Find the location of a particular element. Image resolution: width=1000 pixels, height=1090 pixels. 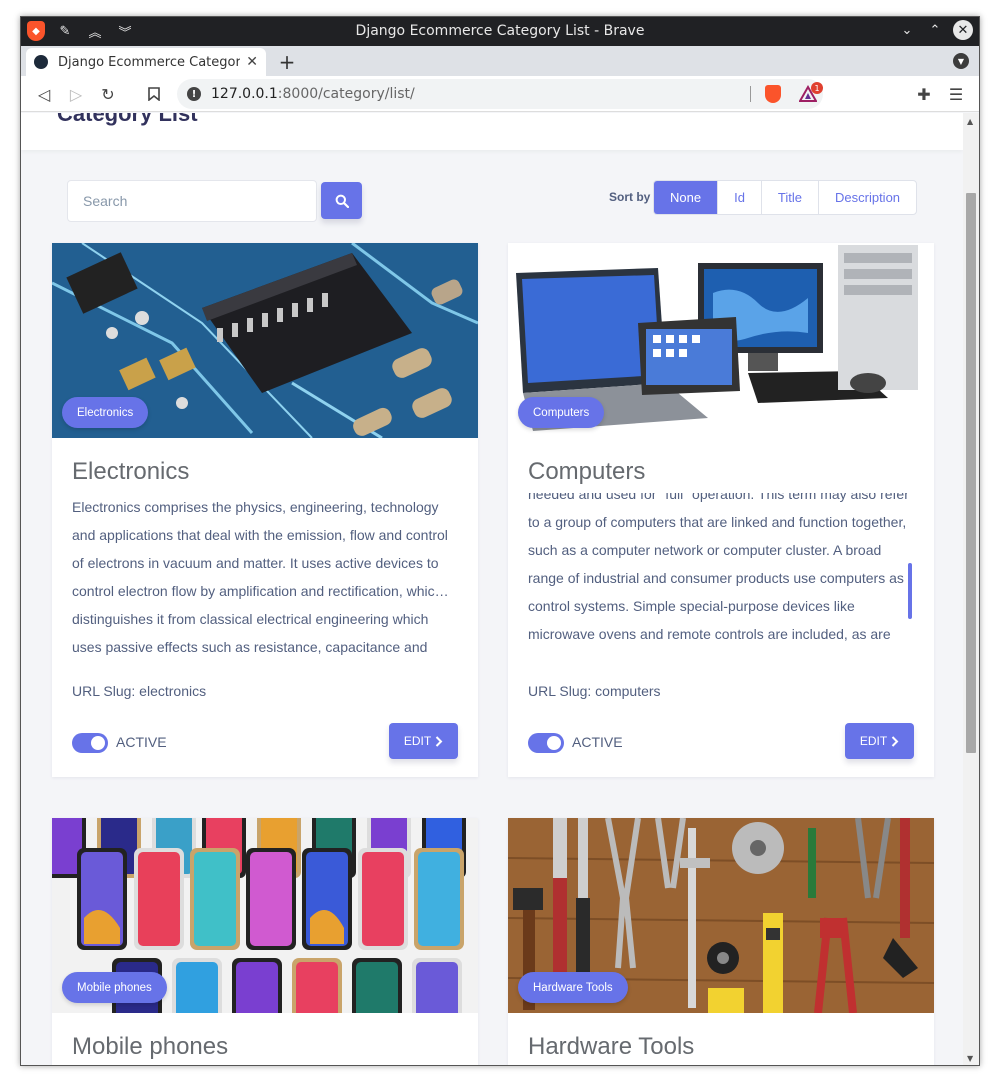

sort-id-button: Id is located at coordinates (740, 197).